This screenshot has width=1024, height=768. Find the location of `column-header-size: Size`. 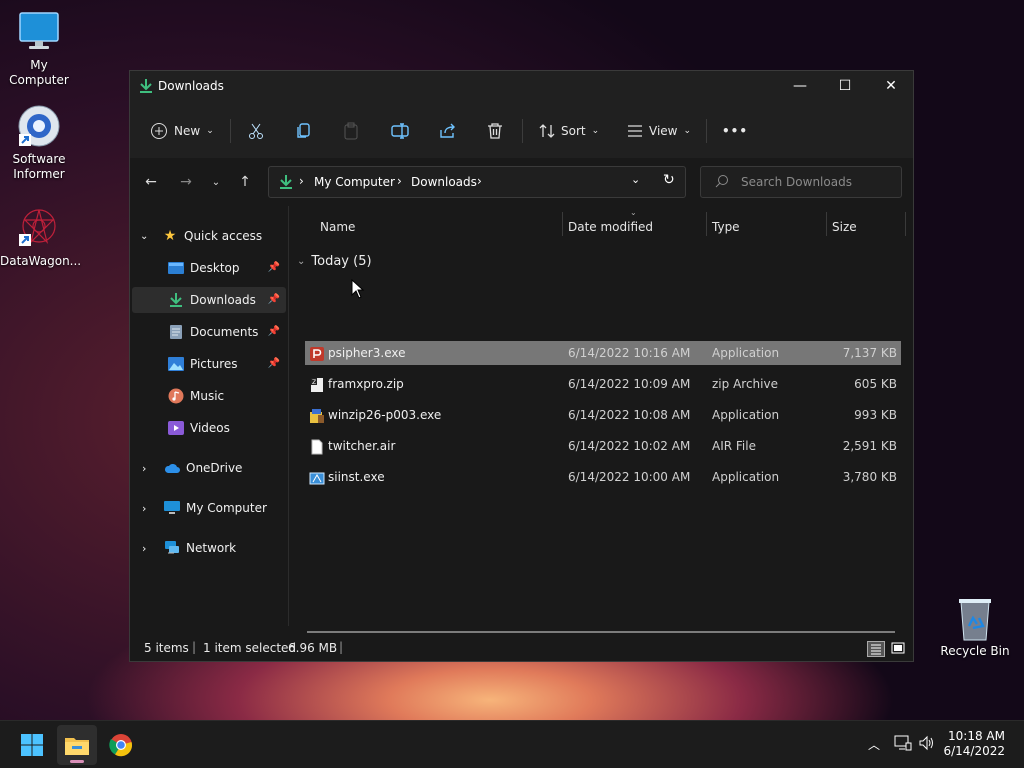

column-header-size: Size is located at coordinates (867, 227).